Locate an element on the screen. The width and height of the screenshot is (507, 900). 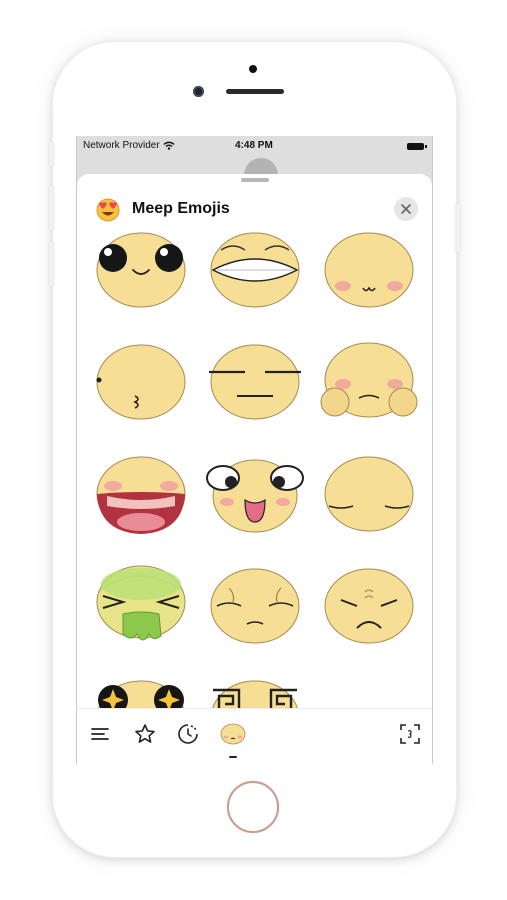
sticker-big-eyes-smile is located at coordinates (141, 269).